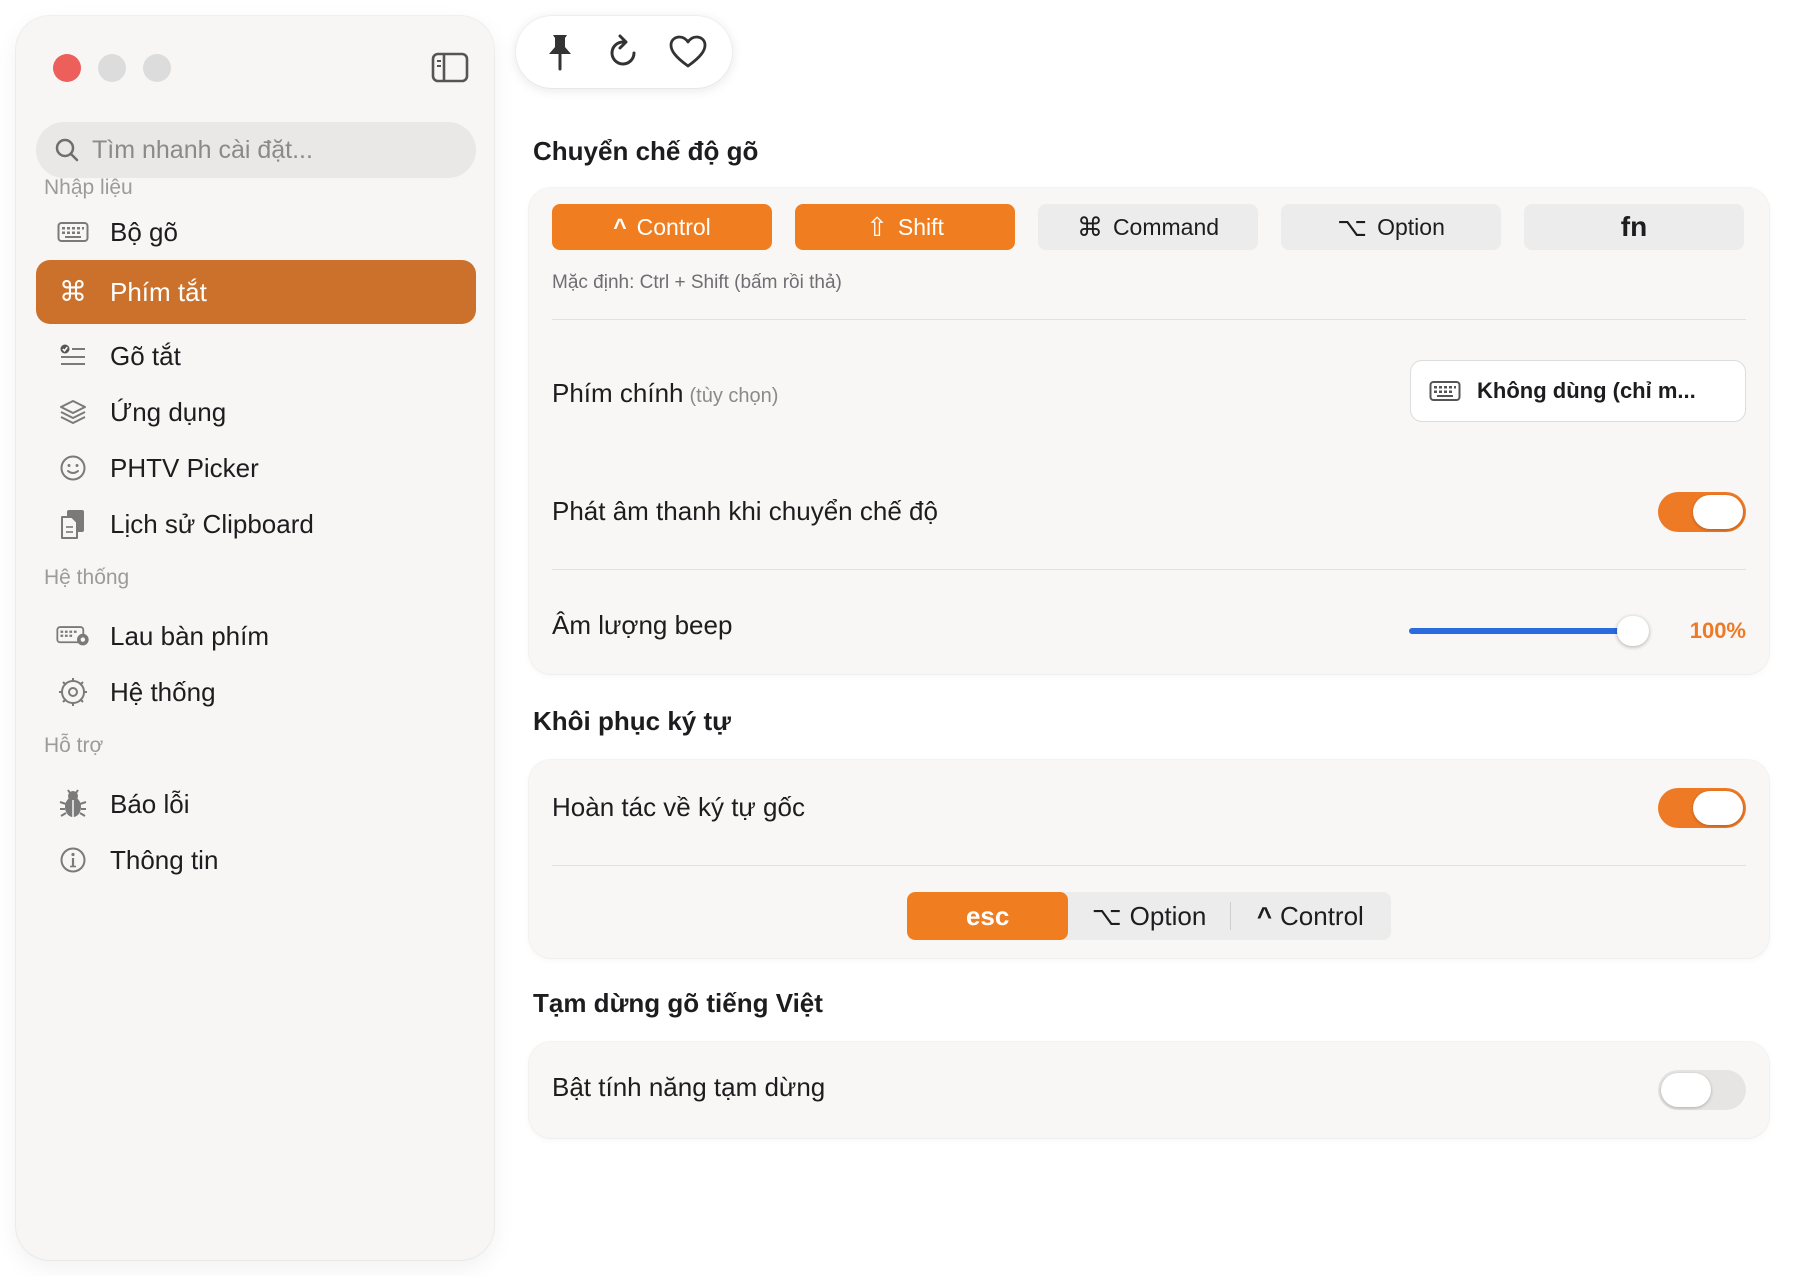 Image resolution: width=1800 pixels, height=1276 pixels. Describe the element at coordinates (1322, 915) in the screenshot. I see `segment-label: Control` at that location.